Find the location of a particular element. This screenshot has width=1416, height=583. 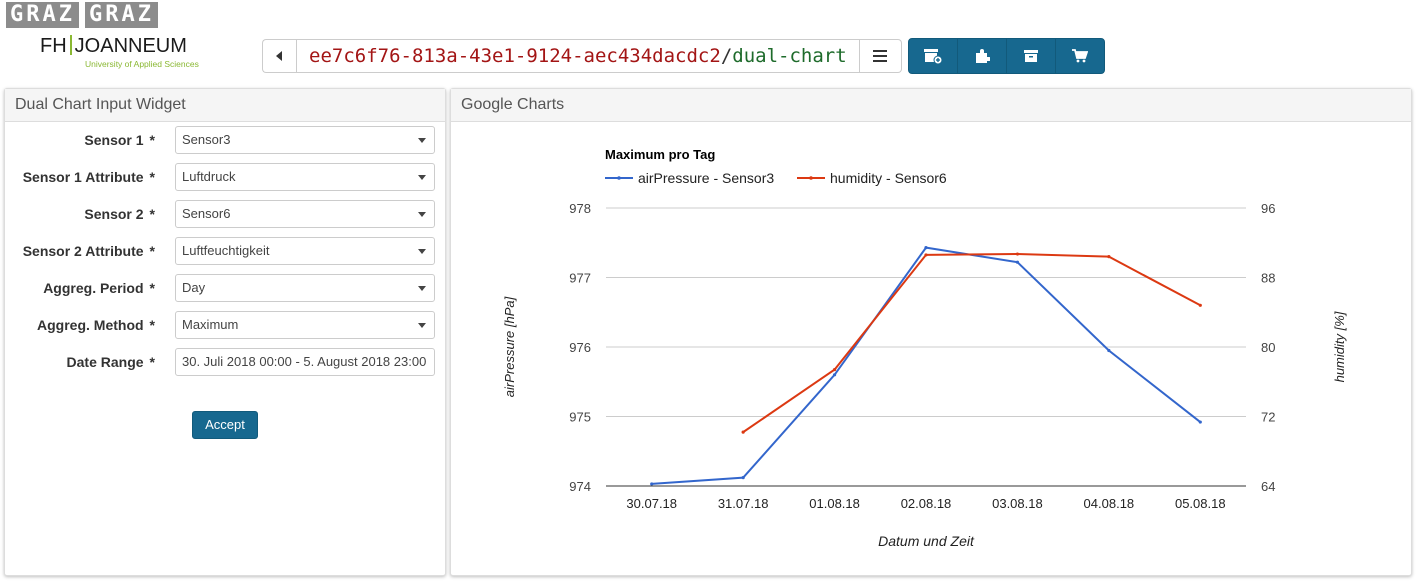

logo-joanneum: JOANNEUM is located at coordinates (130, 46).